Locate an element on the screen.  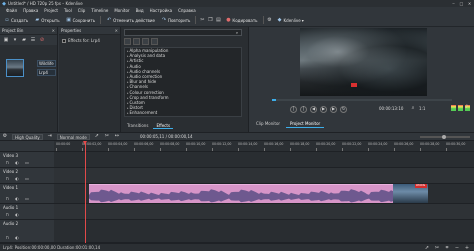
select-mode-icon: ➚ is located at coordinates (427, 248).